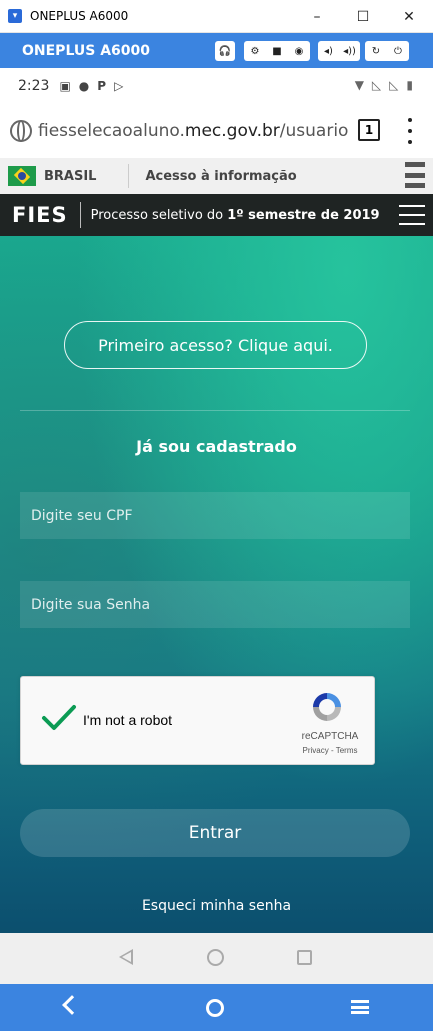 The height and width of the screenshot is (1031, 433). What do you see at coordinates (327, 707) in the screenshot?
I see `recaptcha-logo-icon` at bounding box center [327, 707].